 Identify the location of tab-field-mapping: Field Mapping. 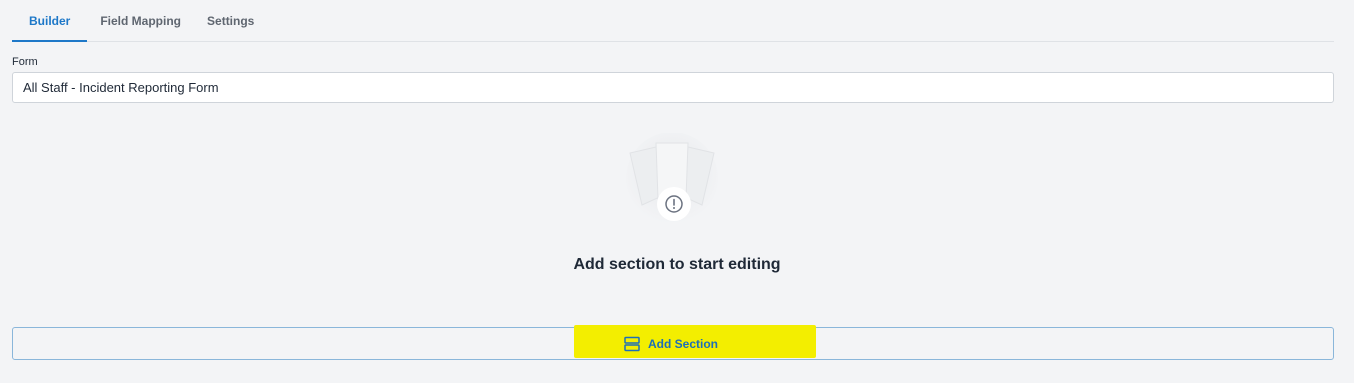
(140, 20).